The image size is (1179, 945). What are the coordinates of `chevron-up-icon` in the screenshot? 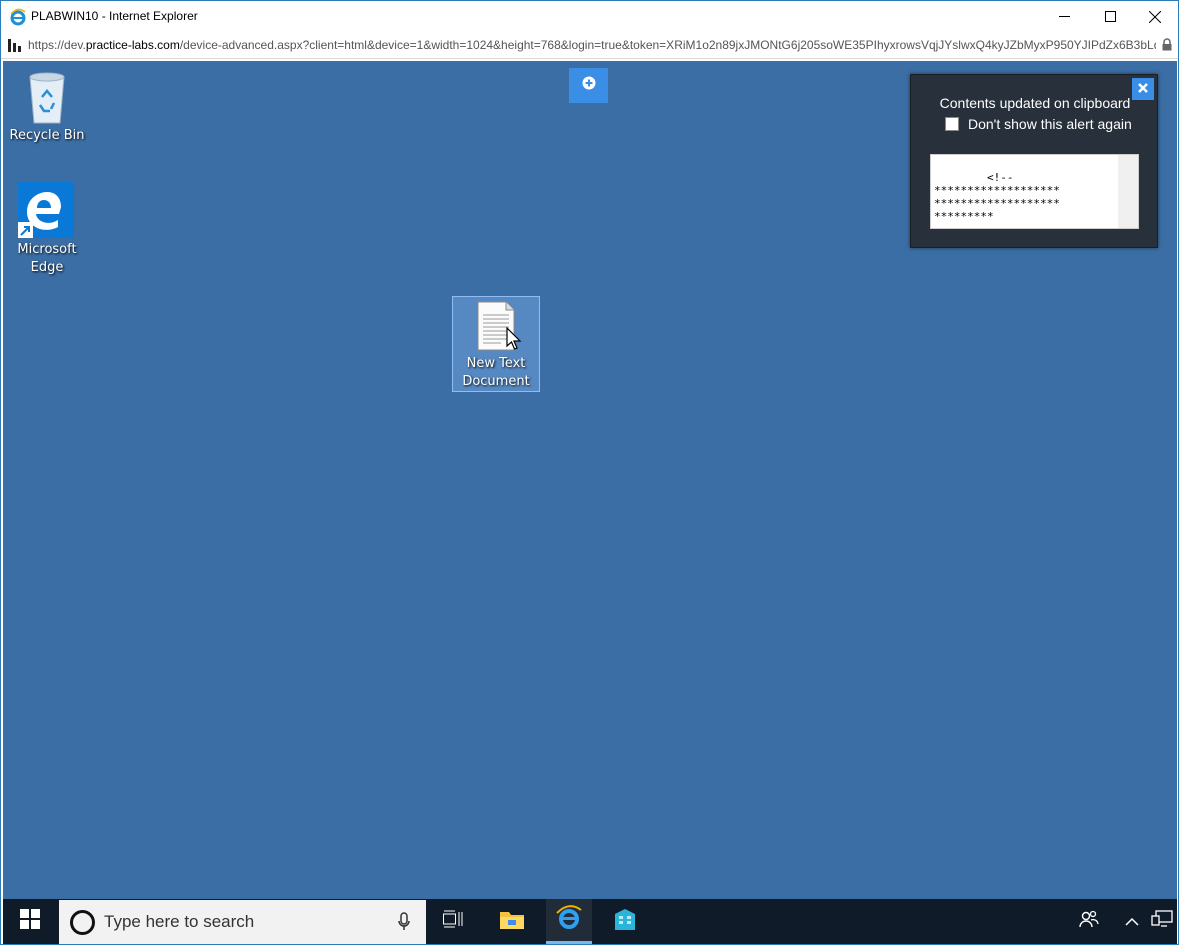 It's located at (1132, 922).